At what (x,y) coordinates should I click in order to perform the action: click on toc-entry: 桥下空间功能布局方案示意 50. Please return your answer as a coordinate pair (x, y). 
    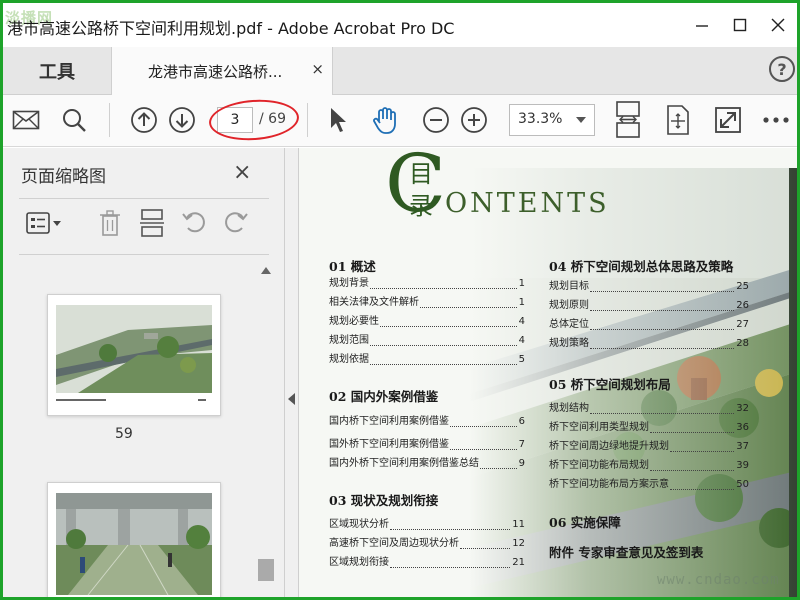
    Looking at the image, I should click on (649, 485).